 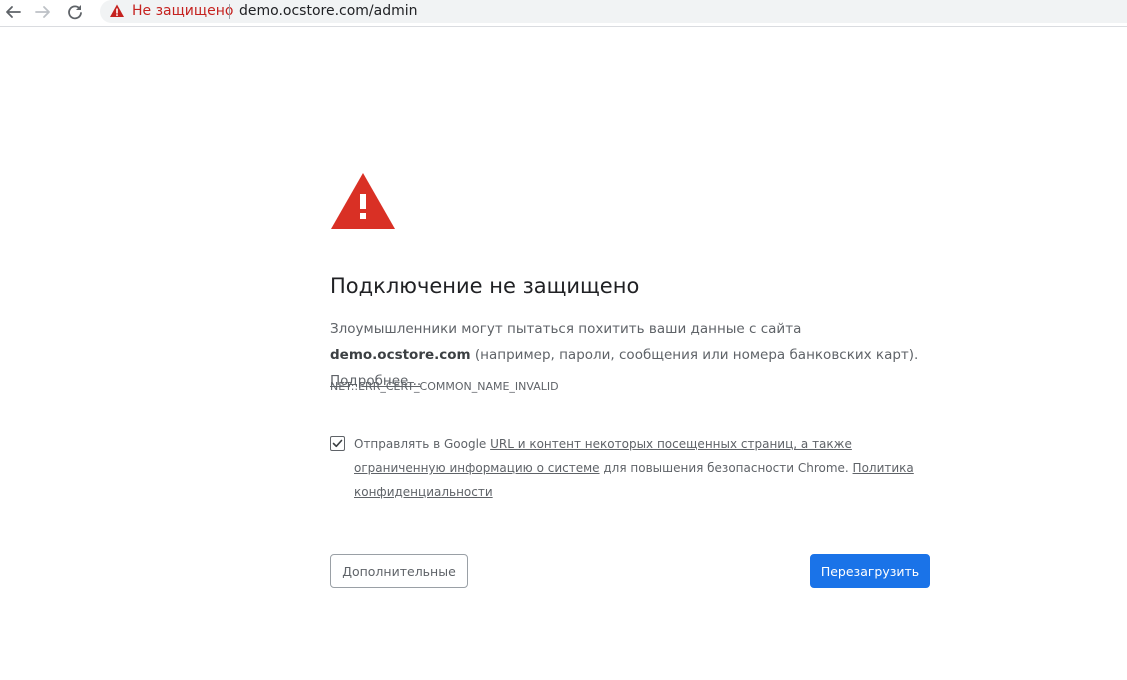 I want to click on url-text: demo.ocstore.com/admin, so click(x=328, y=11).